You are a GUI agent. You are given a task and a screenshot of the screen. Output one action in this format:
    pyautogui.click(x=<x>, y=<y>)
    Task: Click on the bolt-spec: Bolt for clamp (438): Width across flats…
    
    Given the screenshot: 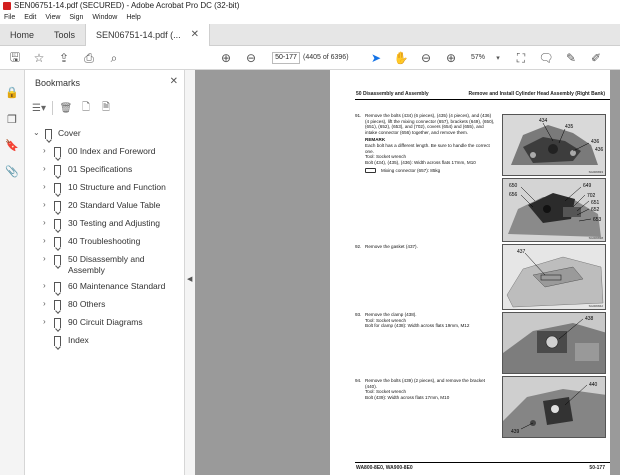 What is the action you would take?
    pyautogui.click(x=417, y=326)
    